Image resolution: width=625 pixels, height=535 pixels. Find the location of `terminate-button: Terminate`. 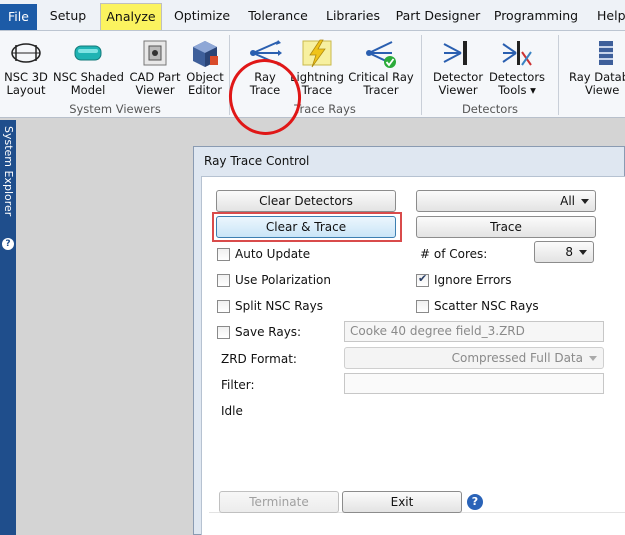

terminate-button: Terminate is located at coordinates (279, 502).